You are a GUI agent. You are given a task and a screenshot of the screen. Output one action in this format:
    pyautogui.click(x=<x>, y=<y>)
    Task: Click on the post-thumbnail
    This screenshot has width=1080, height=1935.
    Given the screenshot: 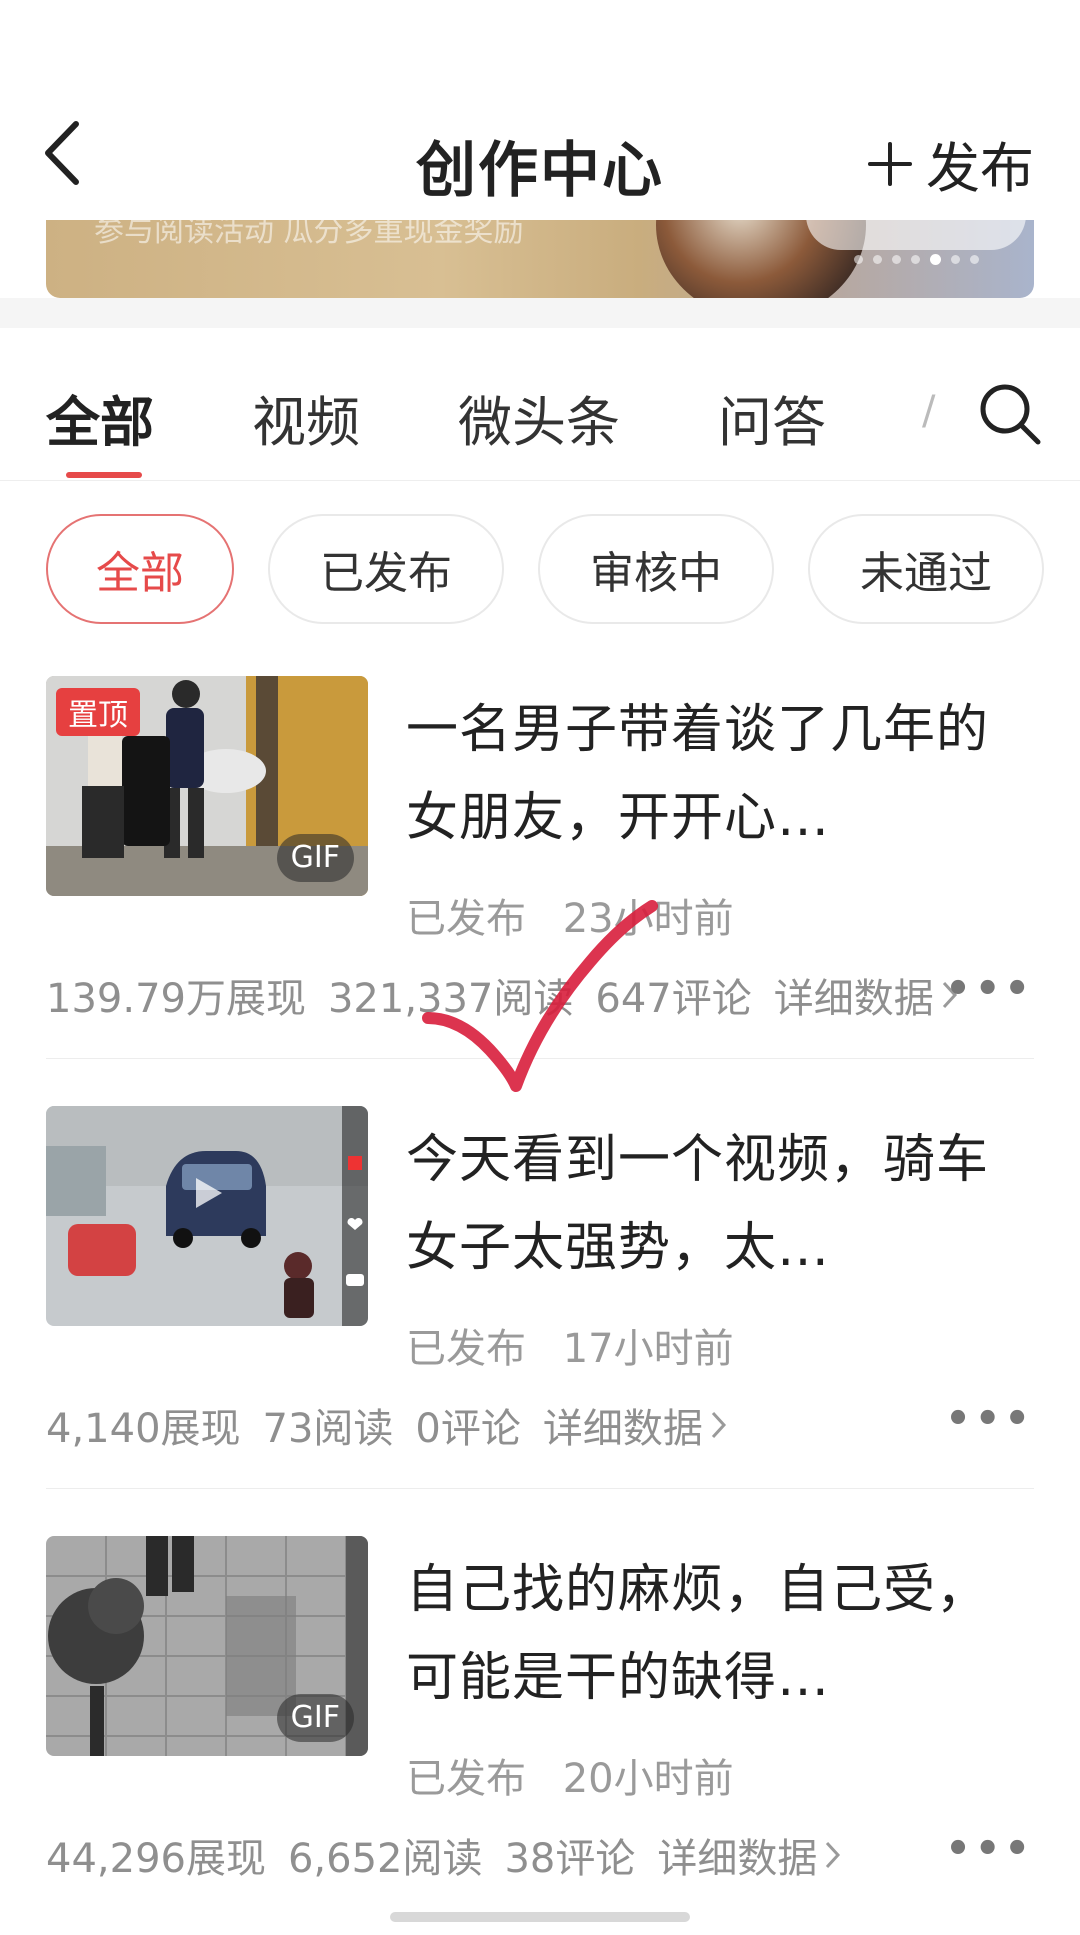 What is the action you would take?
    pyautogui.click(x=207, y=1216)
    